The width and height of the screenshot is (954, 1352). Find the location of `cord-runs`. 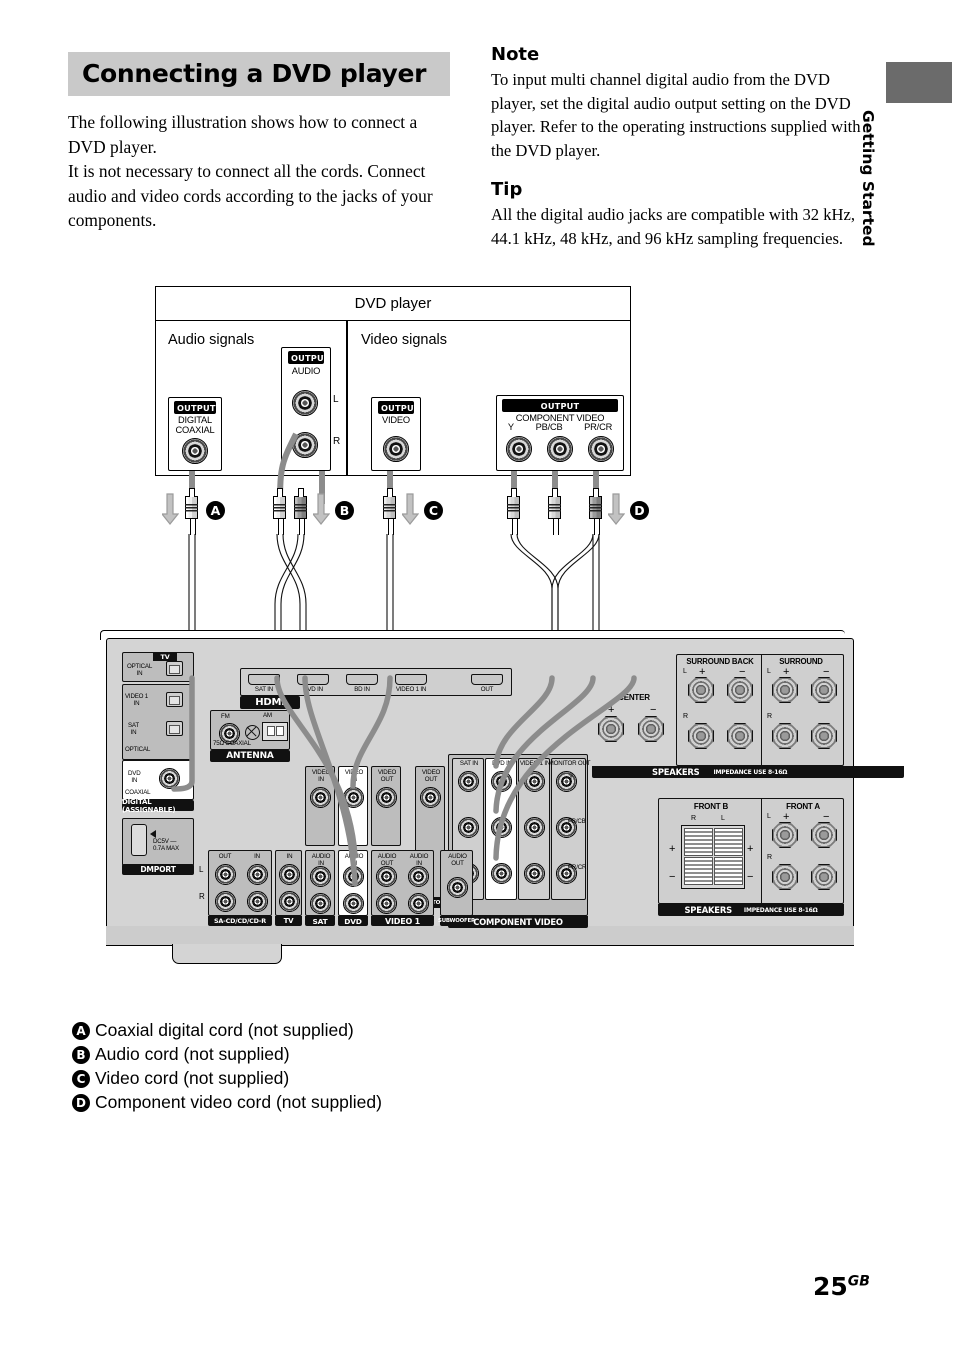

cord-runs is located at coordinates (394, 582).